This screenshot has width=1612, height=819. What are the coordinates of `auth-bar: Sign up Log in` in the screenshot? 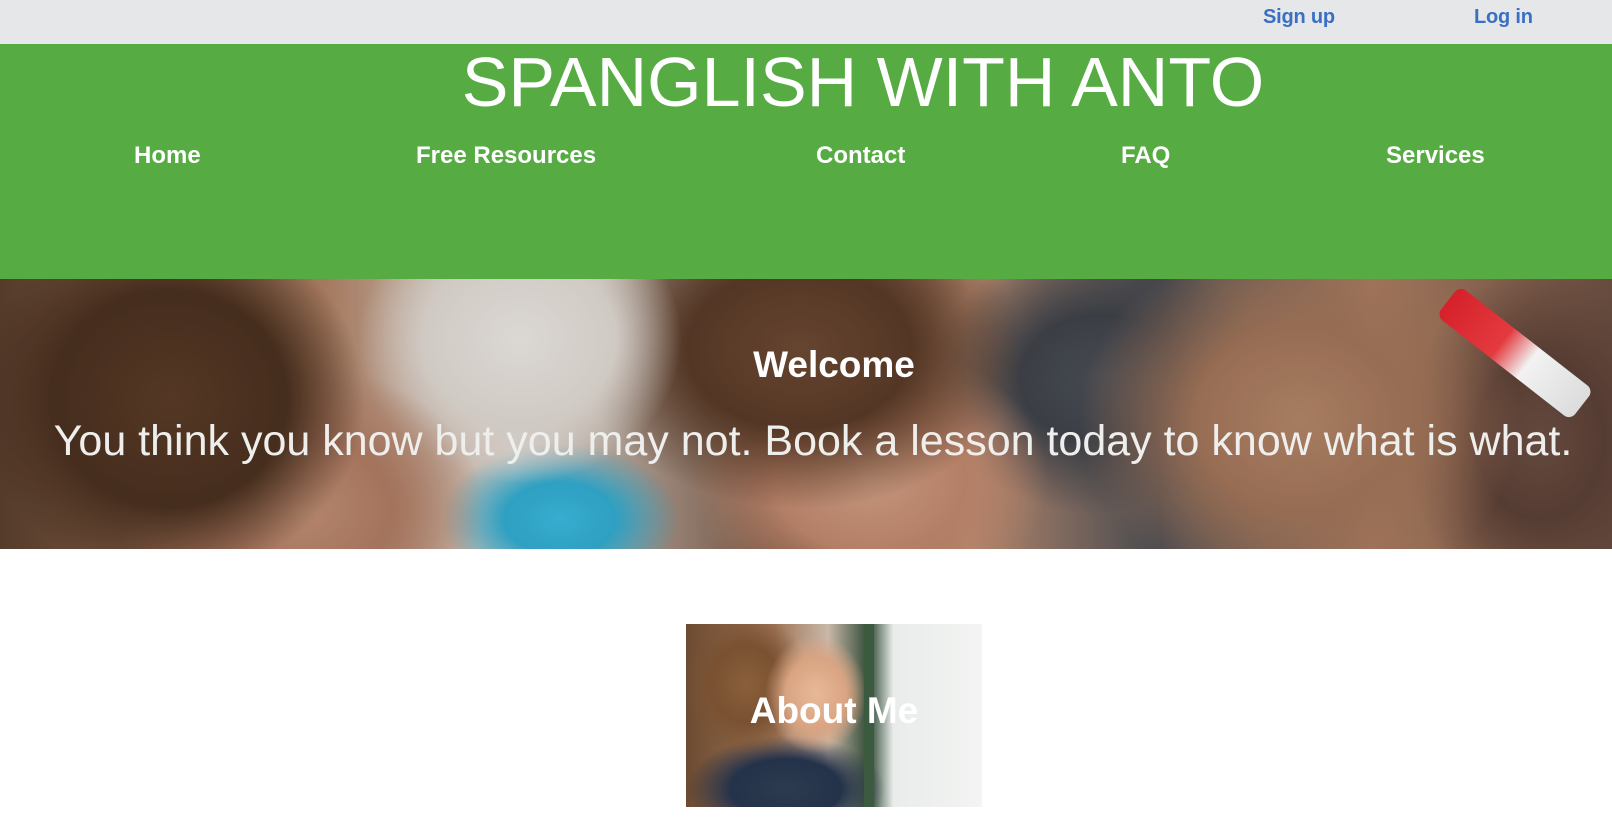 It's located at (806, 22).